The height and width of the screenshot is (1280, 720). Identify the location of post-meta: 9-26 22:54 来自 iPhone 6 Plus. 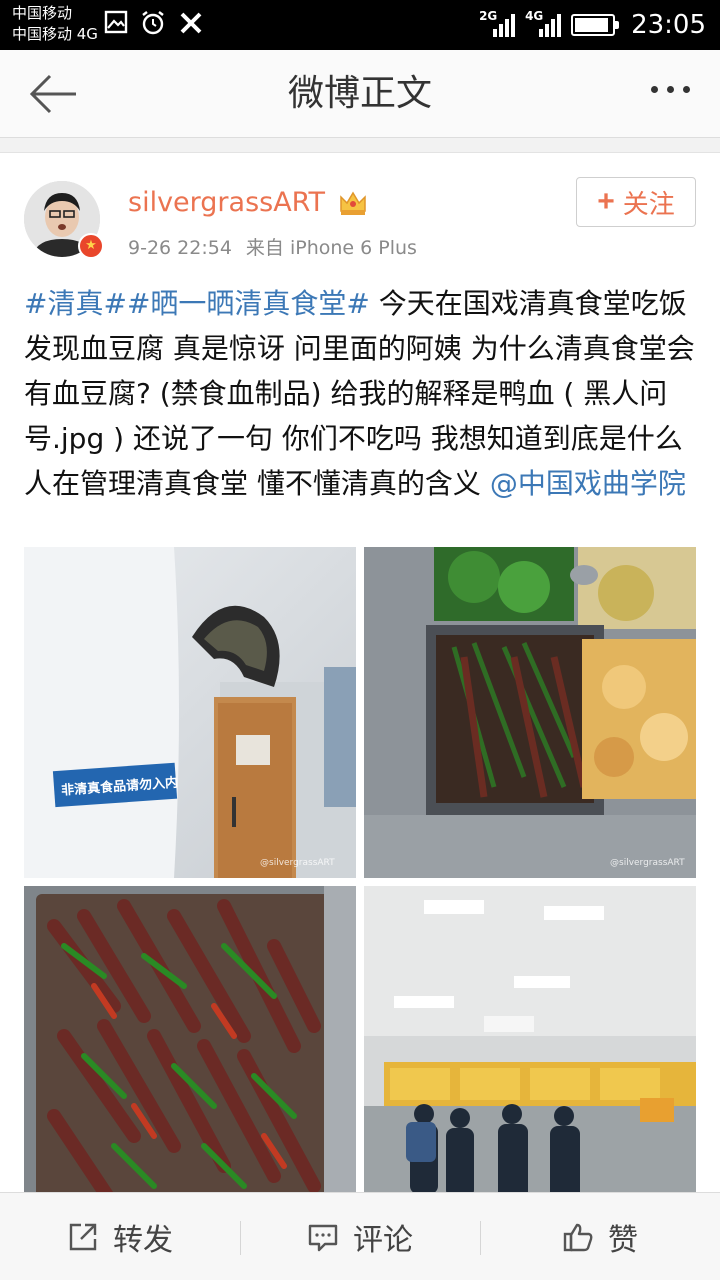
(272, 246).